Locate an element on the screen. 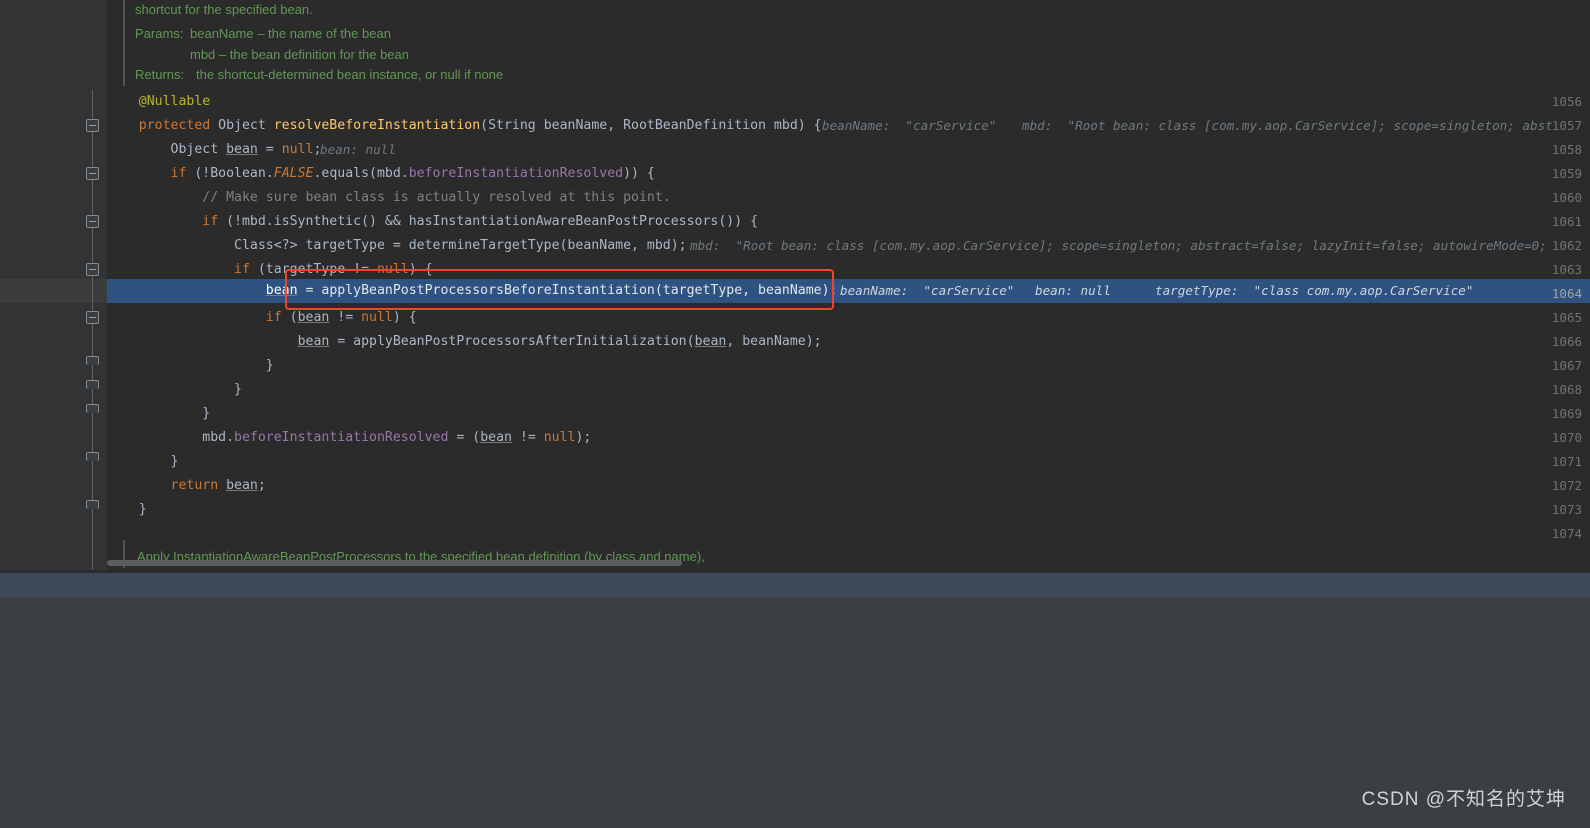 The image size is (1590, 828). current-line-gutter-highlight is located at coordinates (53, 291).